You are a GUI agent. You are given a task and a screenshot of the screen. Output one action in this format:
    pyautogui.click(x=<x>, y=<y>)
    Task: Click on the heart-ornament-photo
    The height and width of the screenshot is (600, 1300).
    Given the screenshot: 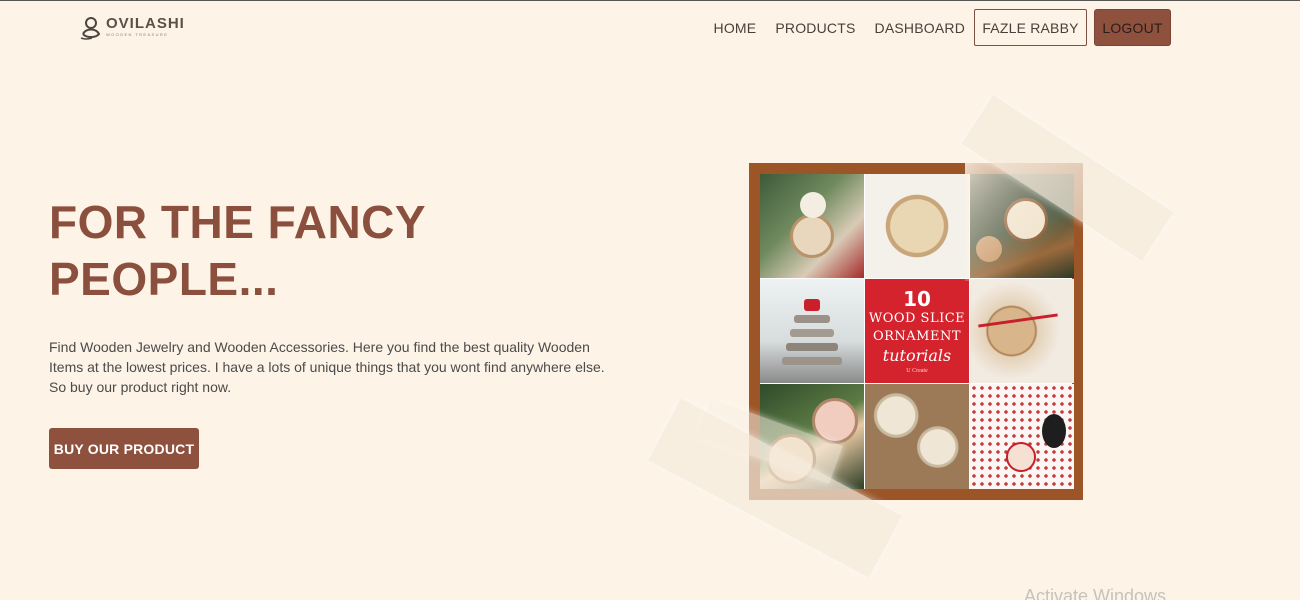 What is the action you would take?
    pyautogui.click(x=1022, y=331)
    